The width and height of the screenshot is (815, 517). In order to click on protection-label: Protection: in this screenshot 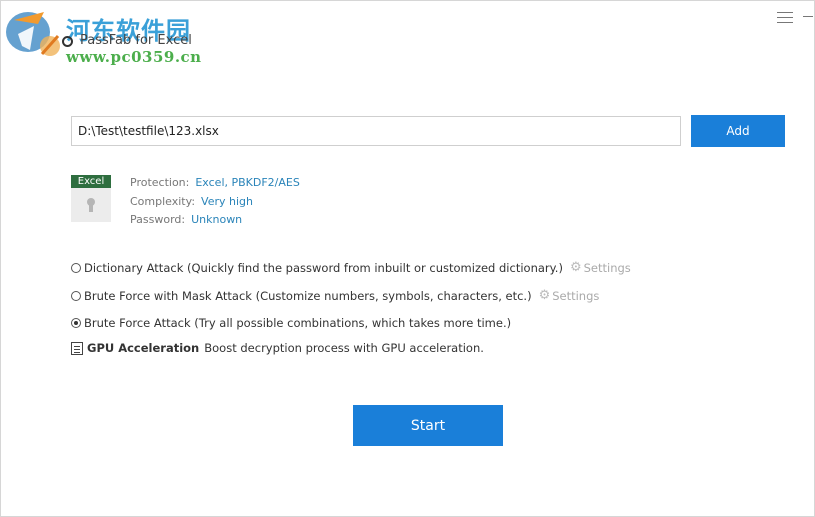, I will do `click(160, 182)`.